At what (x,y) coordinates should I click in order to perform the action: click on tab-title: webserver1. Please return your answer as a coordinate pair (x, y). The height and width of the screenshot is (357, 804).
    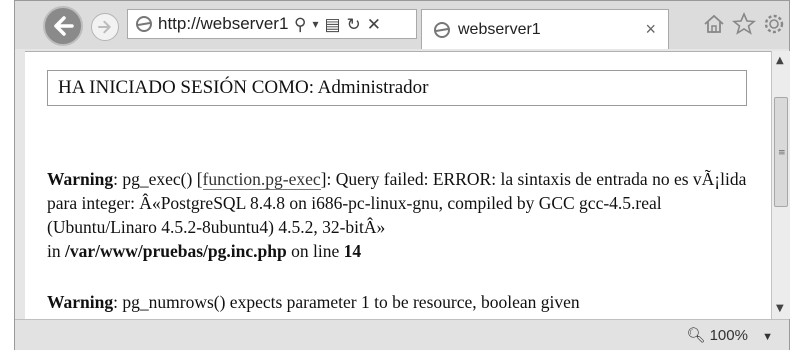
    Looking at the image, I should click on (499, 29).